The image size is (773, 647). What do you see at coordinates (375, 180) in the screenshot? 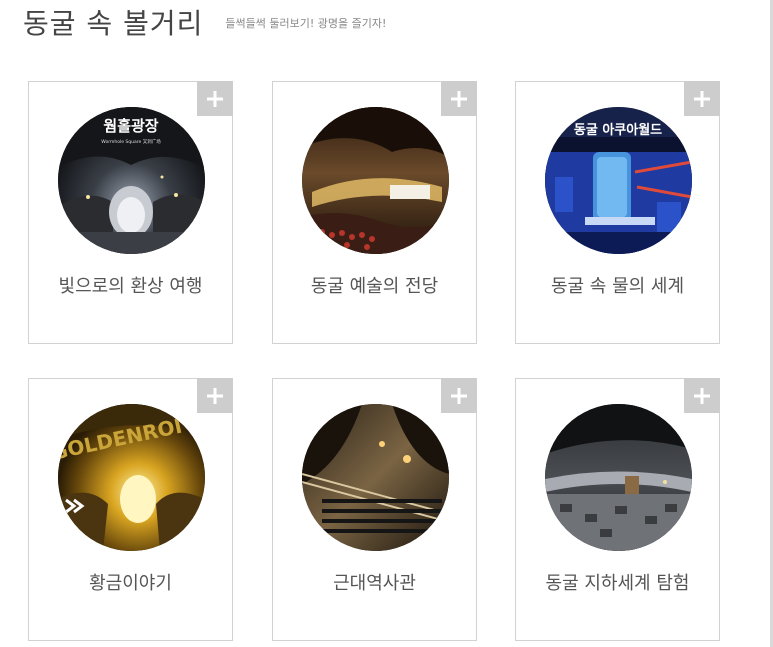
I see `card-image-cave-art-hall` at bounding box center [375, 180].